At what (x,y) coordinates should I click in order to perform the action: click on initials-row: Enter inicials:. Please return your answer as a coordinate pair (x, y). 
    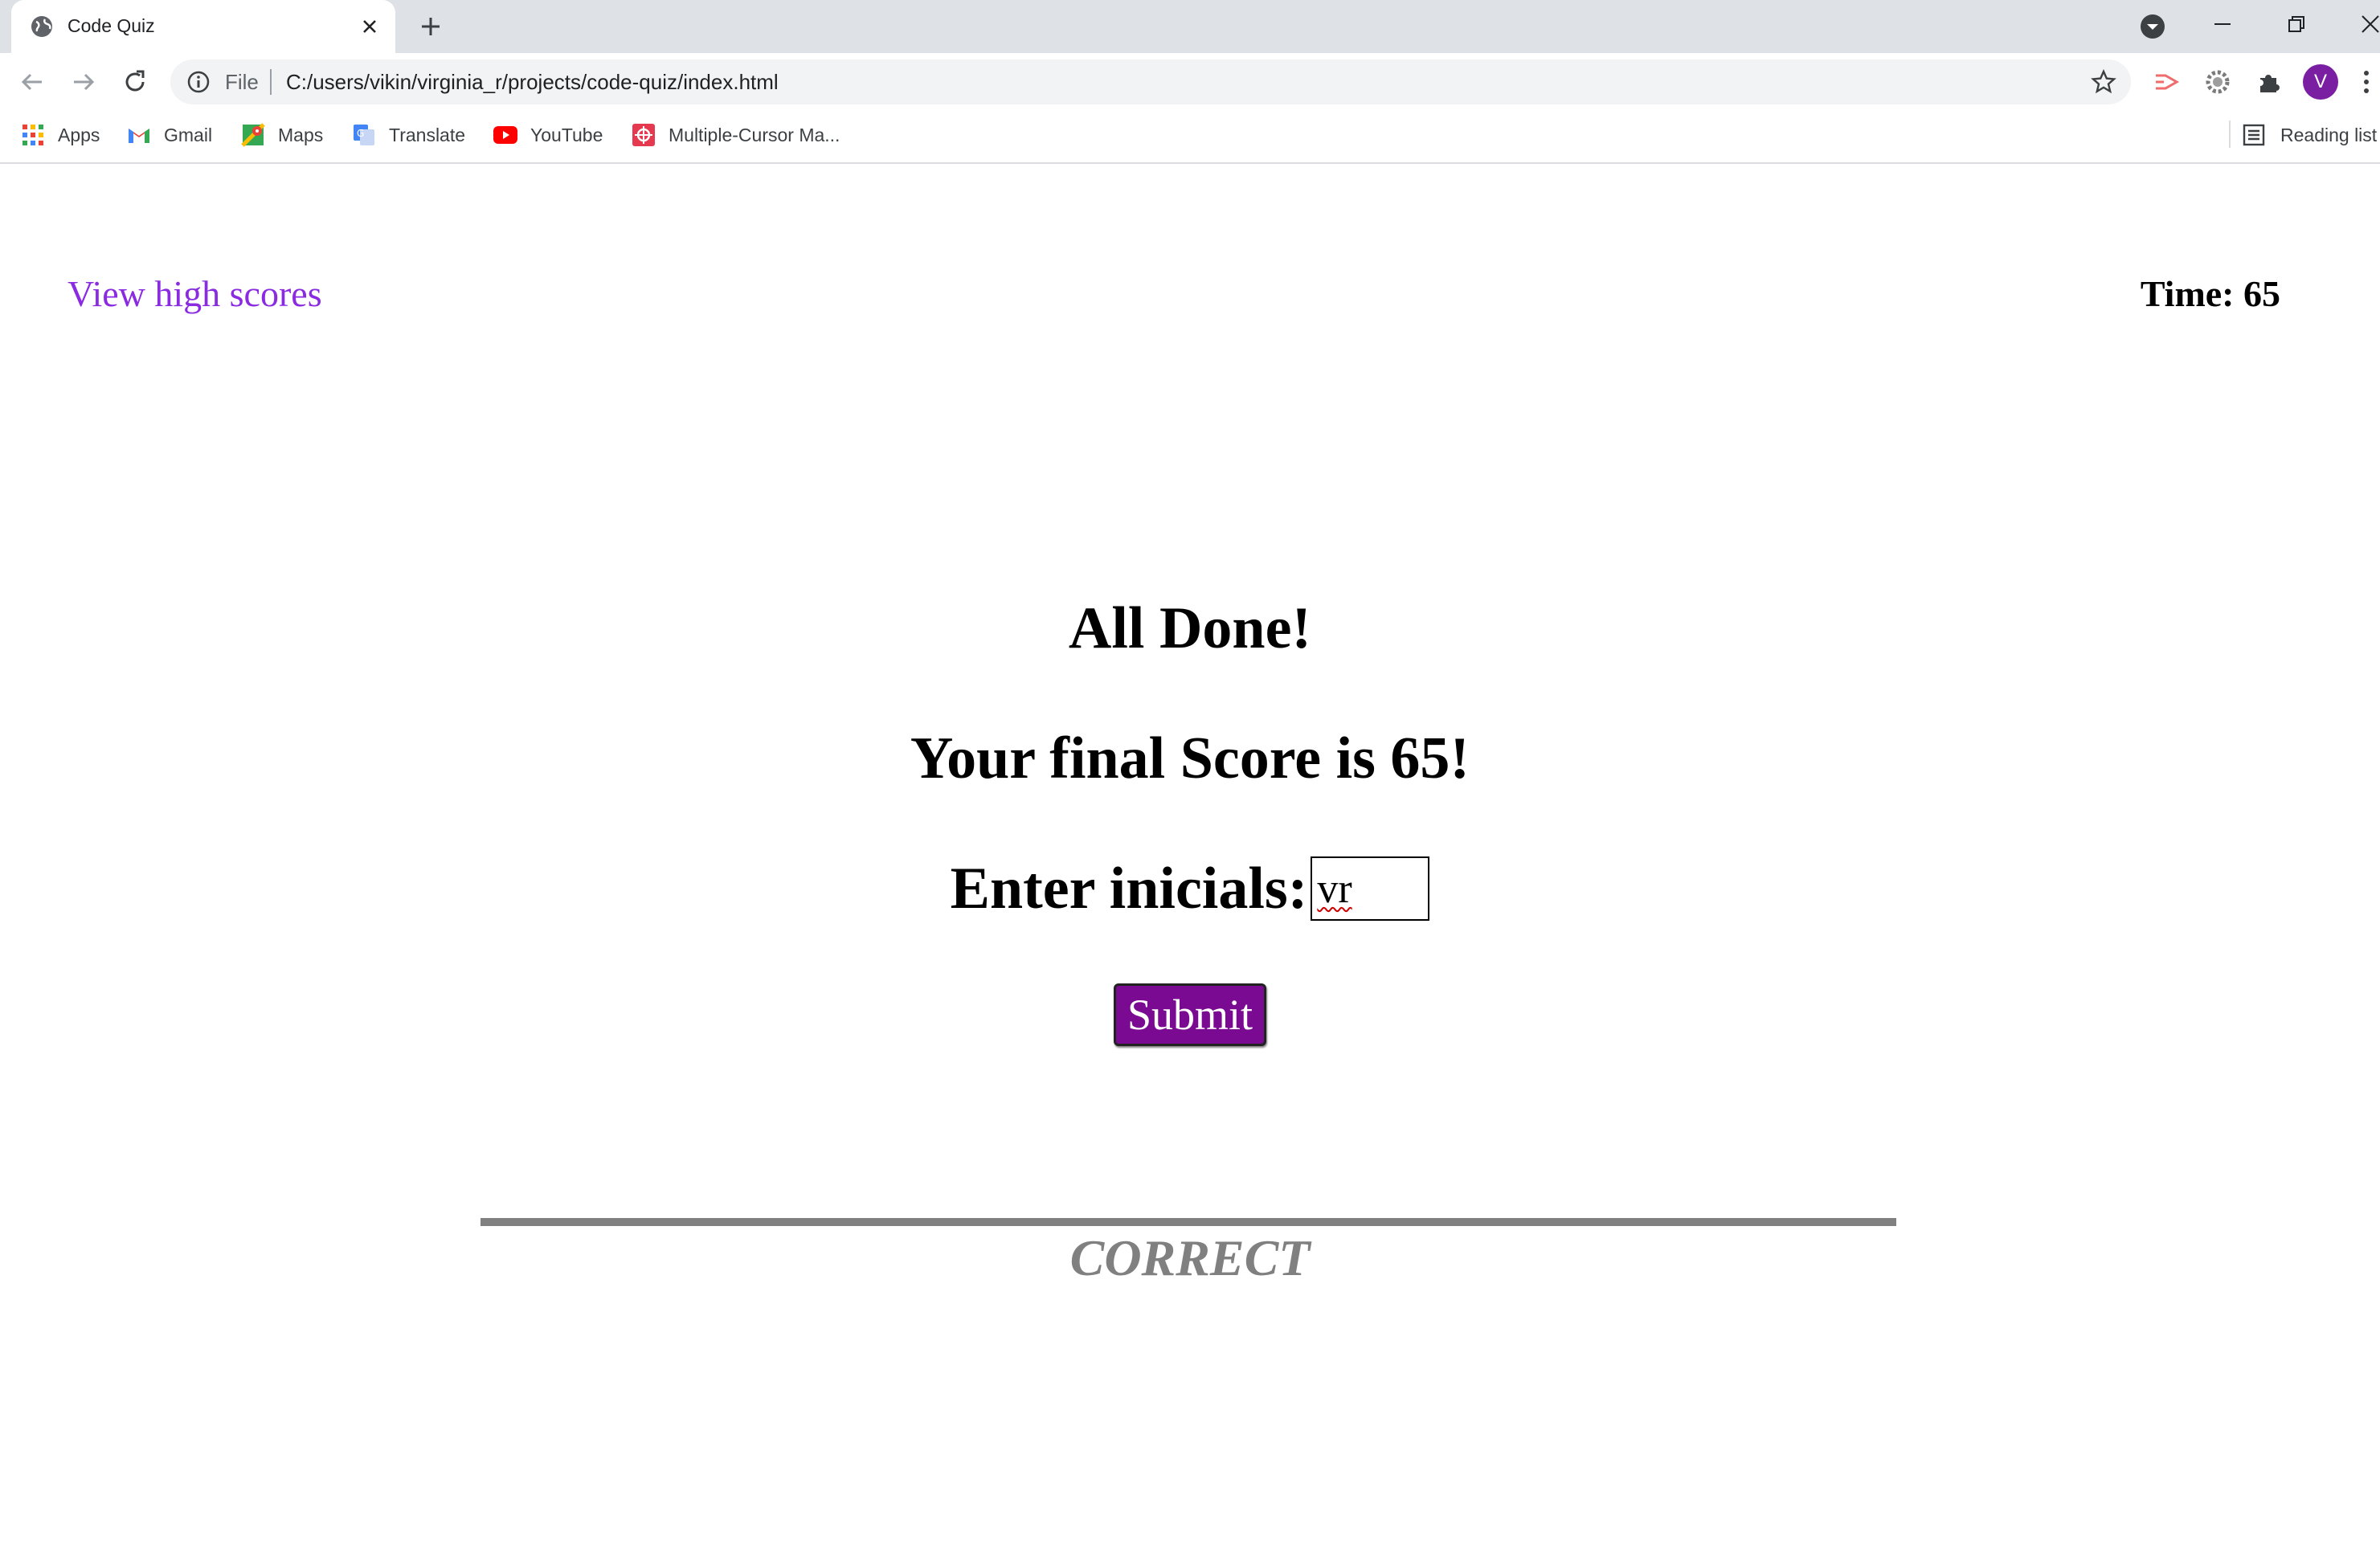
    Looking at the image, I should click on (1190, 889).